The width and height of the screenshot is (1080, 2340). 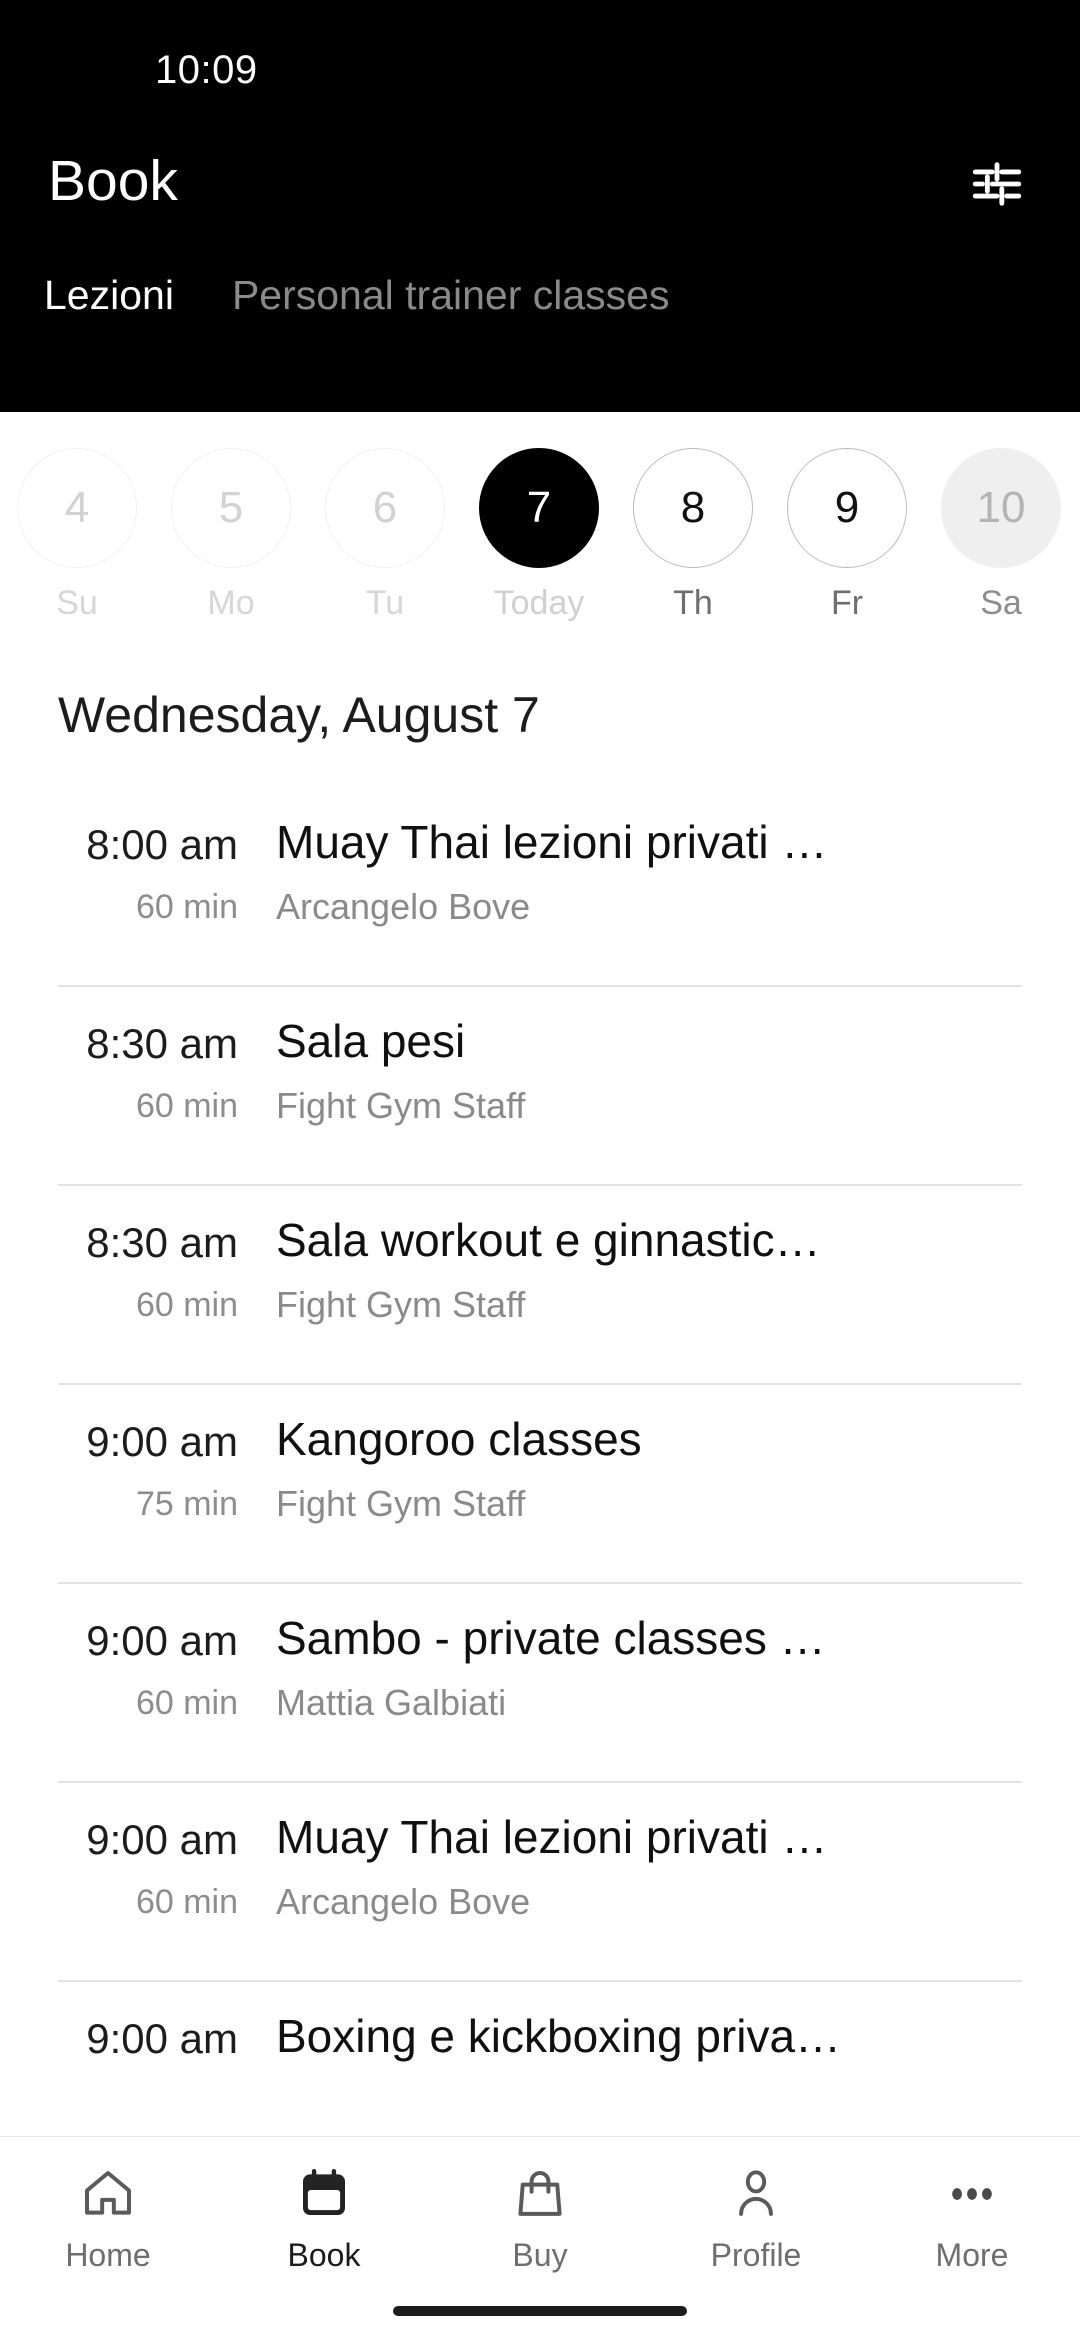 What do you see at coordinates (186, 1504) in the screenshot?
I see `class-duration: 75 min` at bounding box center [186, 1504].